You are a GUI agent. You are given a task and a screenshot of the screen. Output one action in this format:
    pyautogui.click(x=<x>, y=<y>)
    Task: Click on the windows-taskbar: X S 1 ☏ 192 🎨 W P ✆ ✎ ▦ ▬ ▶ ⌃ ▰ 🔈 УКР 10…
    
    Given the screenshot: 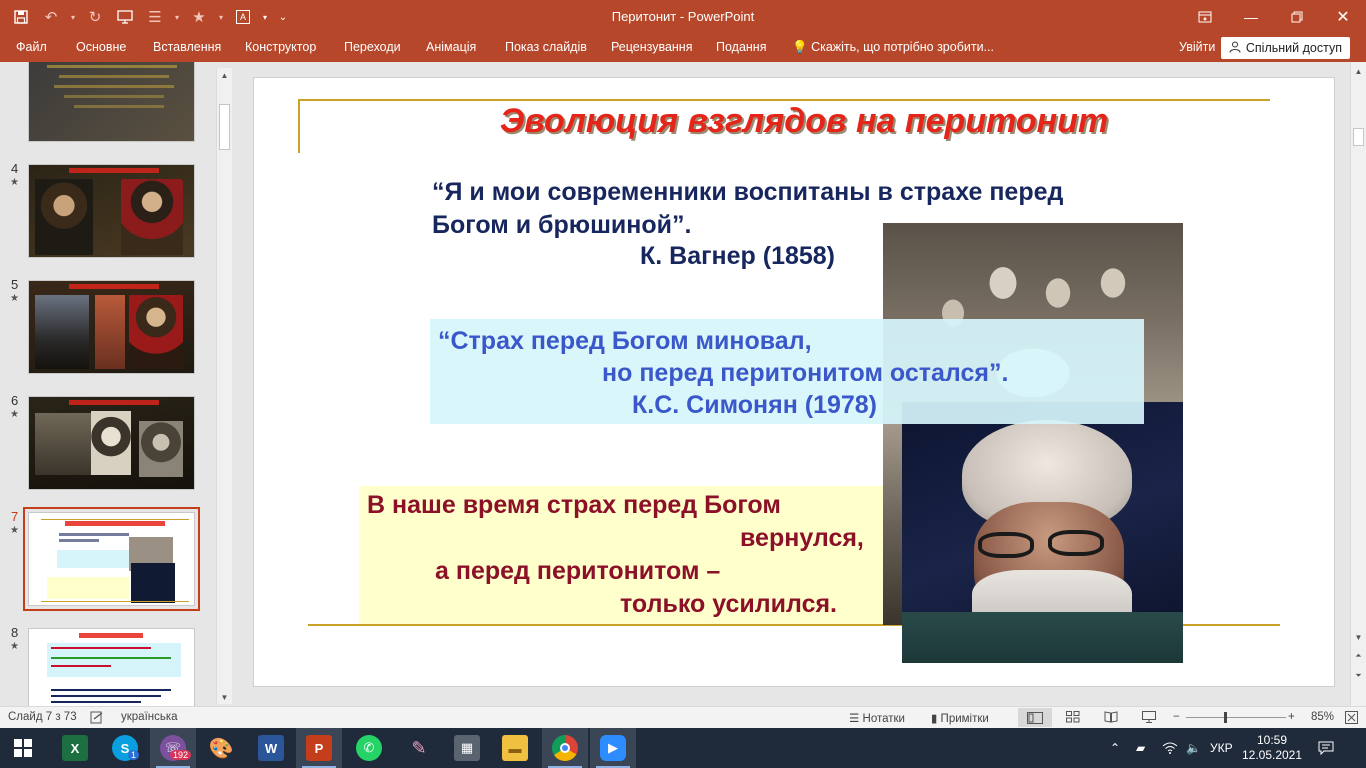 What is the action you would take?
    pyautogui.click(x=683, y=748)
    